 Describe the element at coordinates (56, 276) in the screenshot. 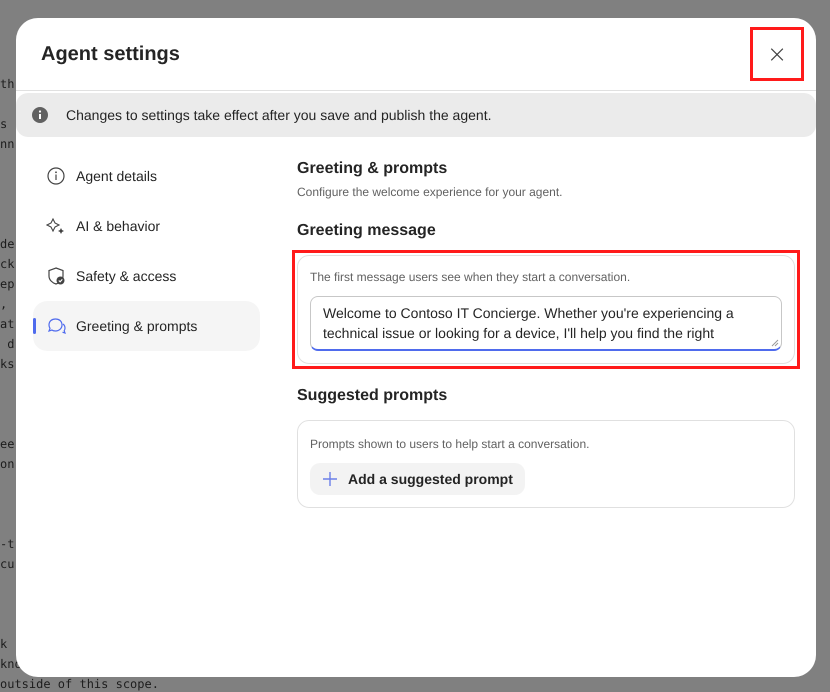

I see `shield-icon` at that location.